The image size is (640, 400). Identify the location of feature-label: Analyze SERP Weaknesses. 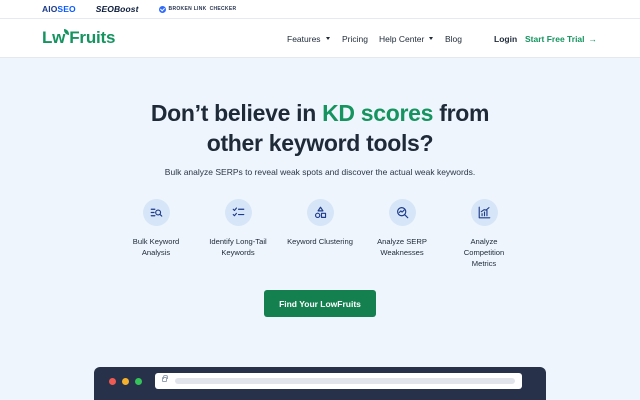
(402, 247).